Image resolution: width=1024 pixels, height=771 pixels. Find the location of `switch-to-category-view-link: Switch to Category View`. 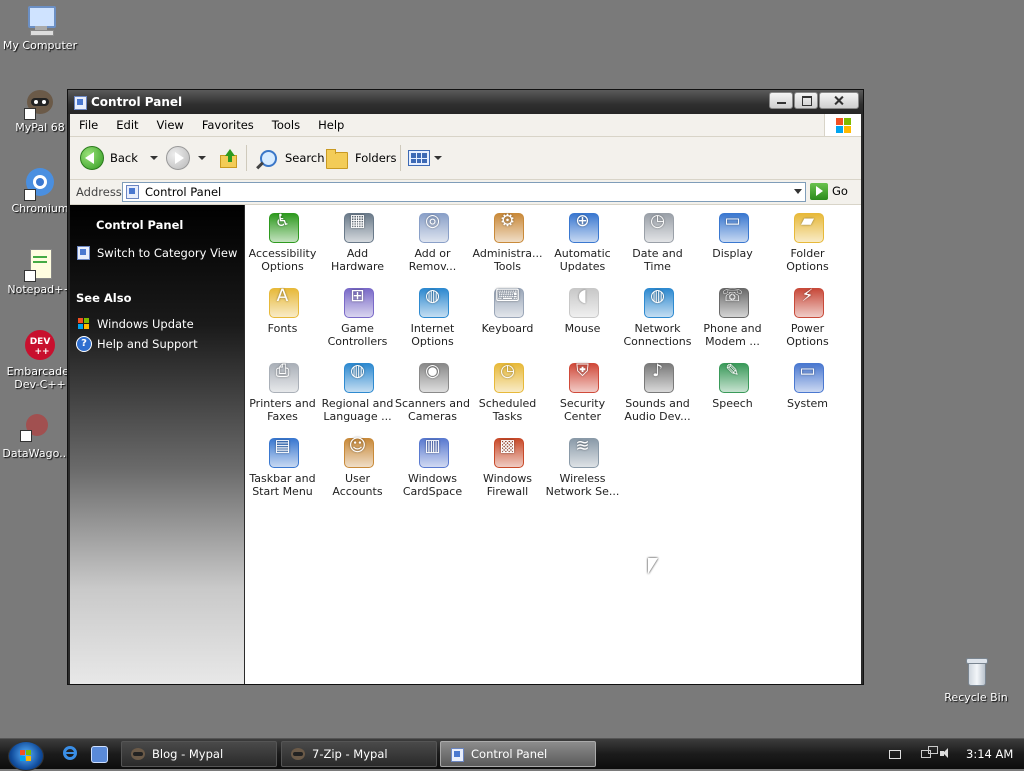

switch-to-category-view-link: Switch to Category View is located at coordinates (156, 252).